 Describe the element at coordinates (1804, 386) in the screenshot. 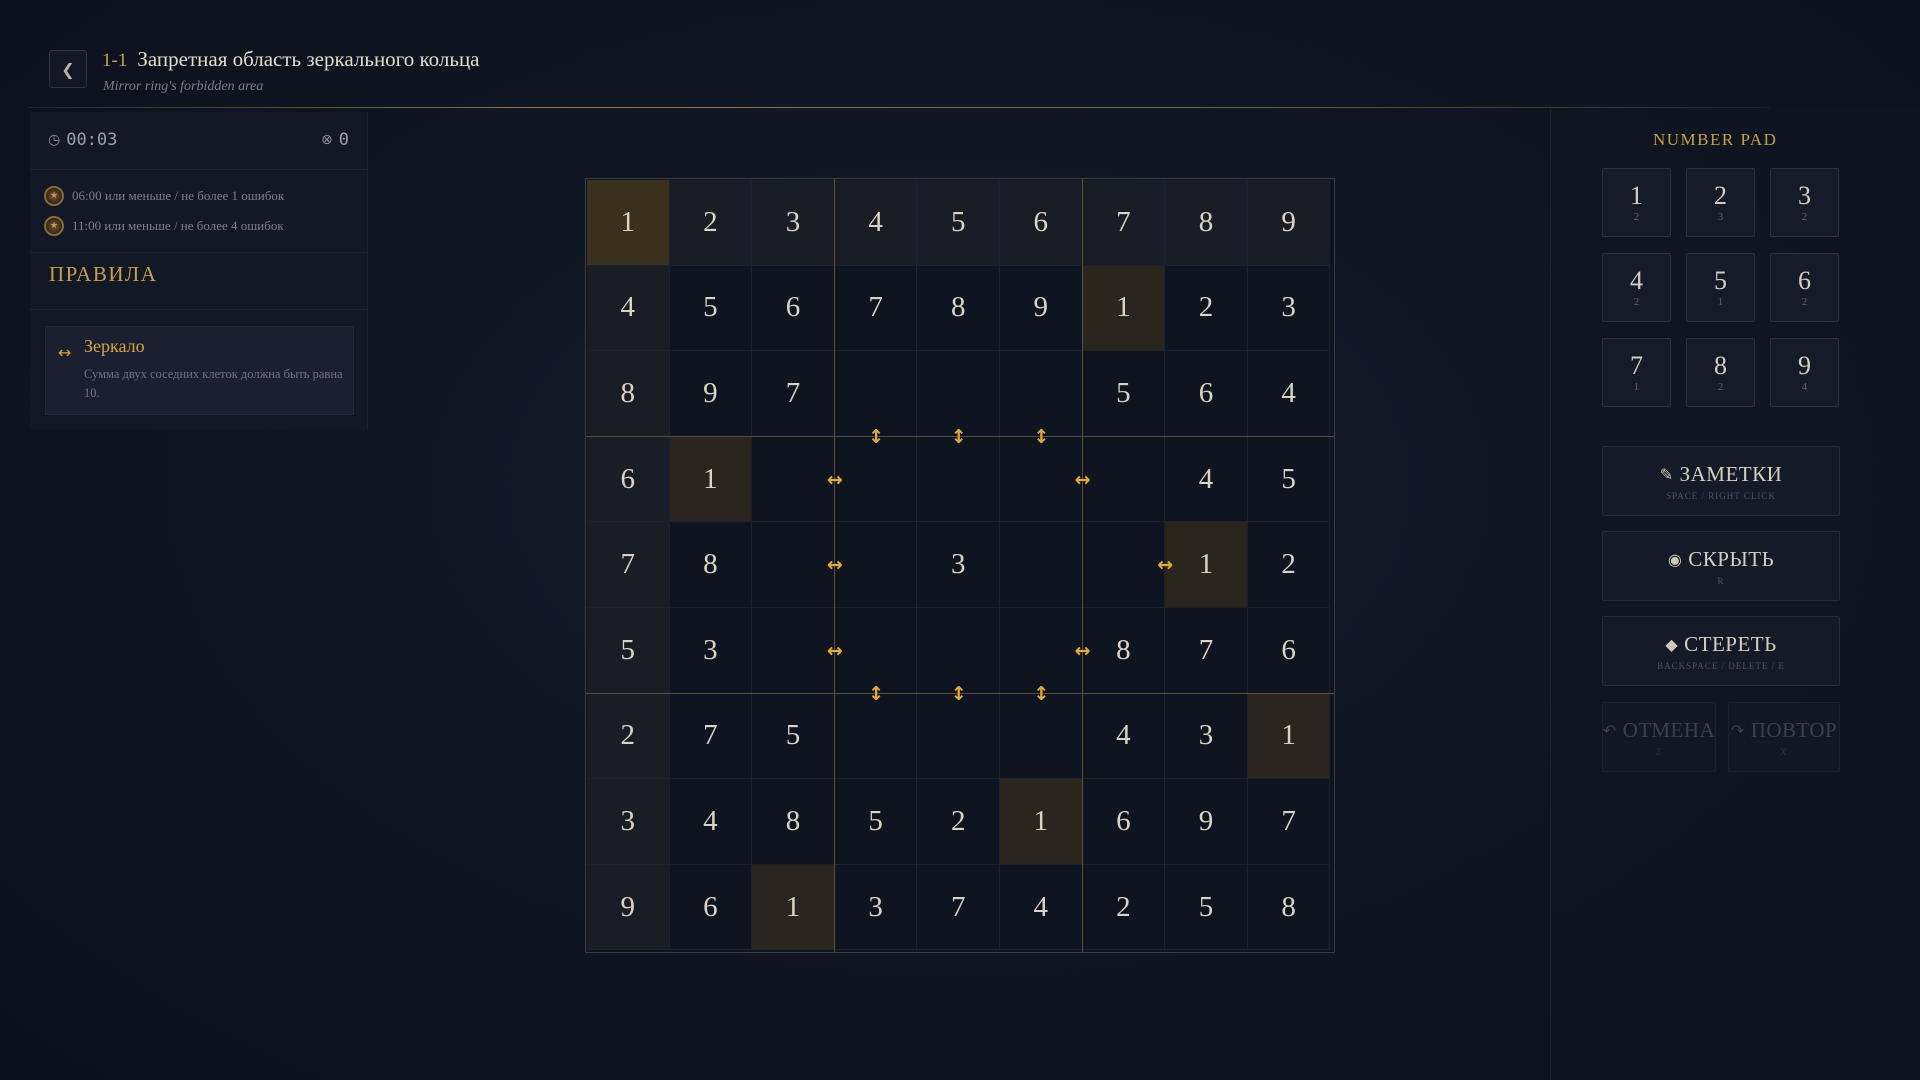

I see `key-remaining-count: 4` at that location.